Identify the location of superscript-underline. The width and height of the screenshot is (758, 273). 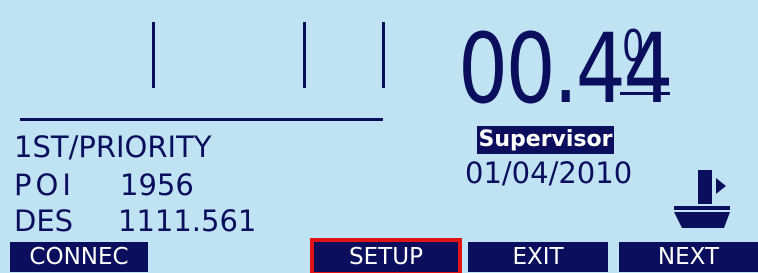
(645, 93).